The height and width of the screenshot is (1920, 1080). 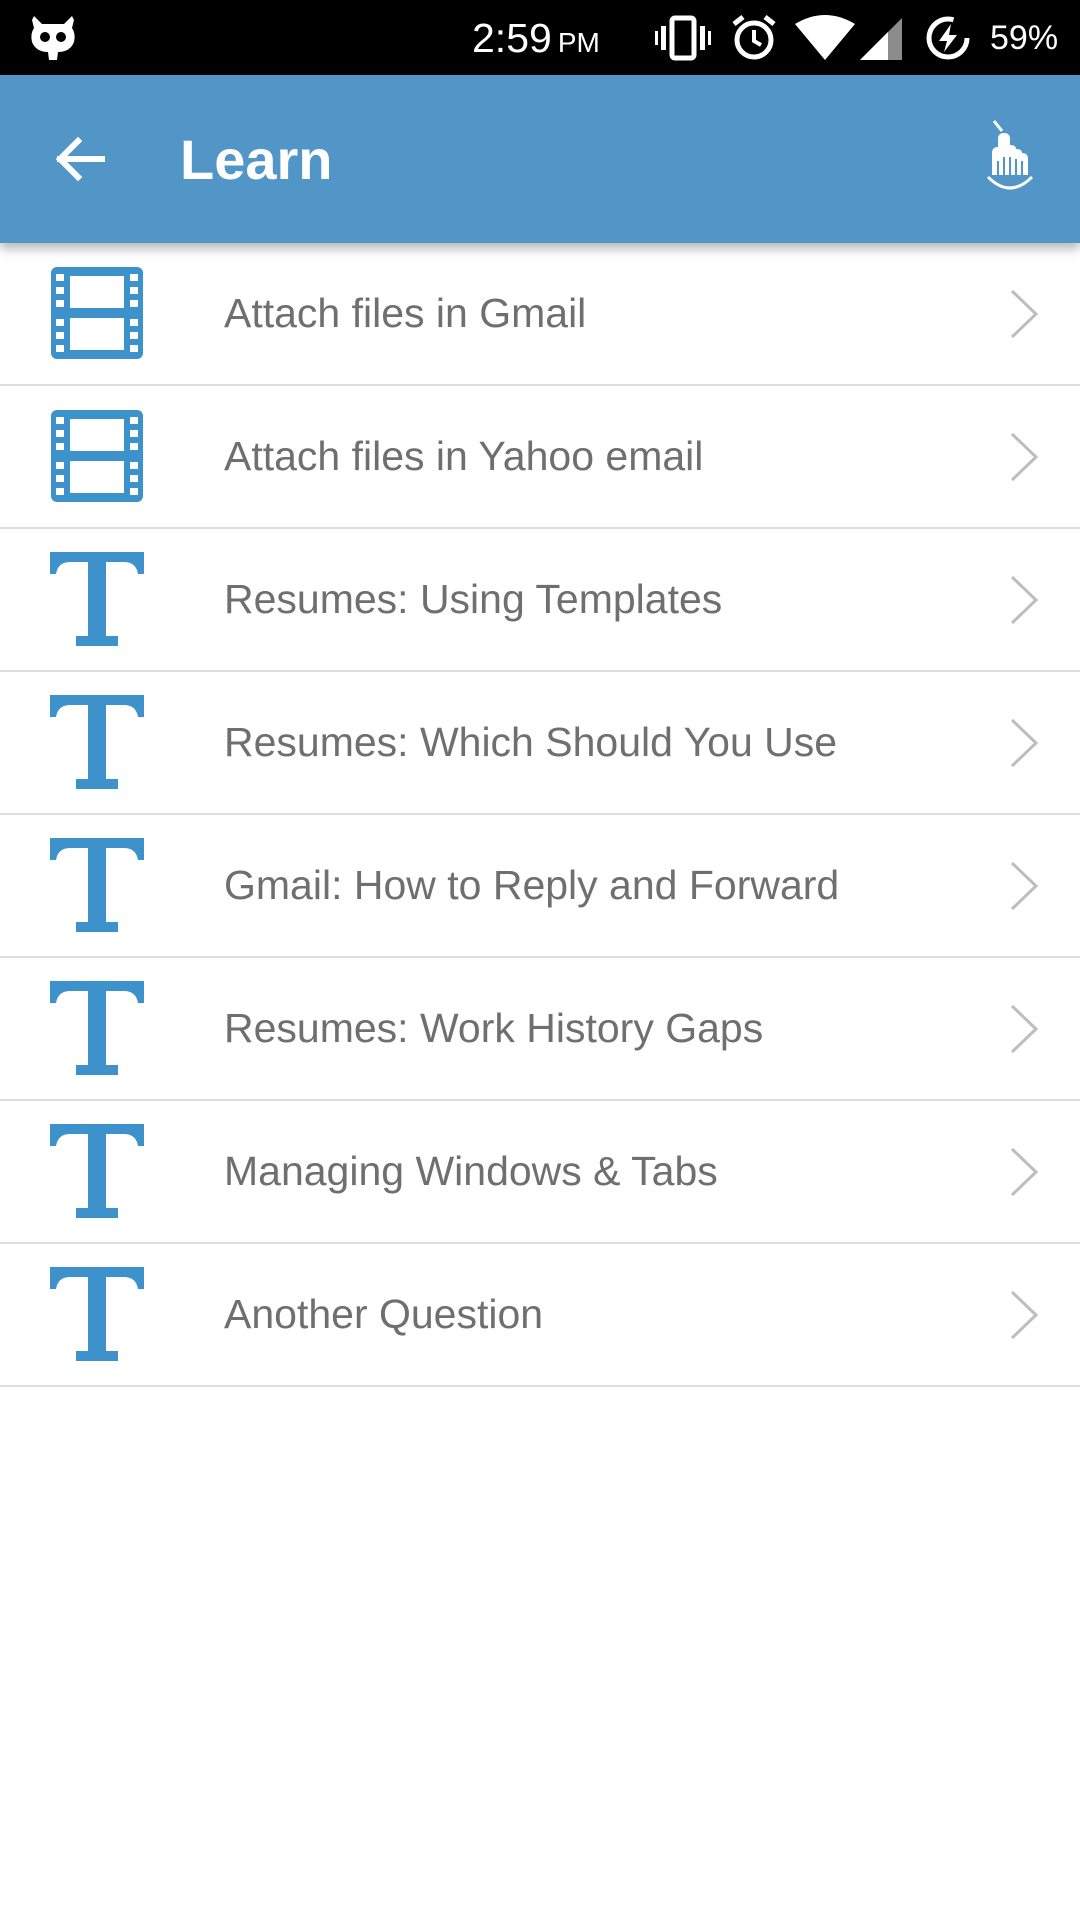 I want to click on list-item-label: Attach files in Gmail, so click(x=405, y=313).